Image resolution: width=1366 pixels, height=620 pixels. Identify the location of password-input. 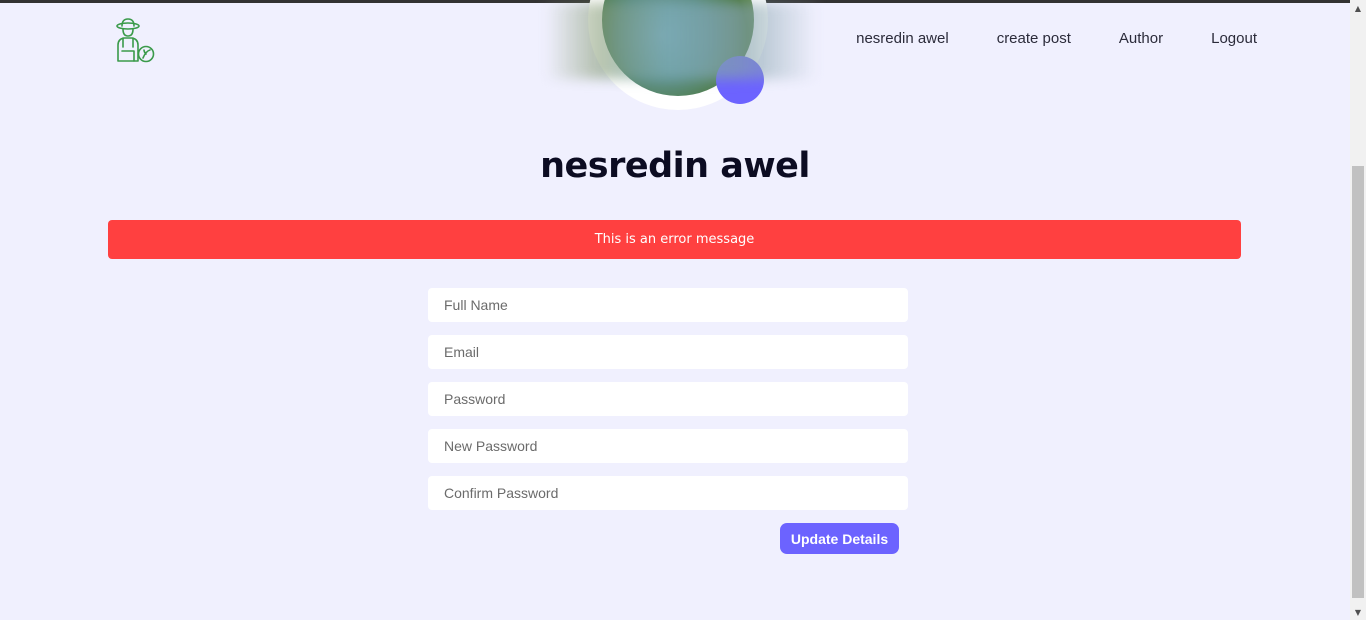
(668, 399).